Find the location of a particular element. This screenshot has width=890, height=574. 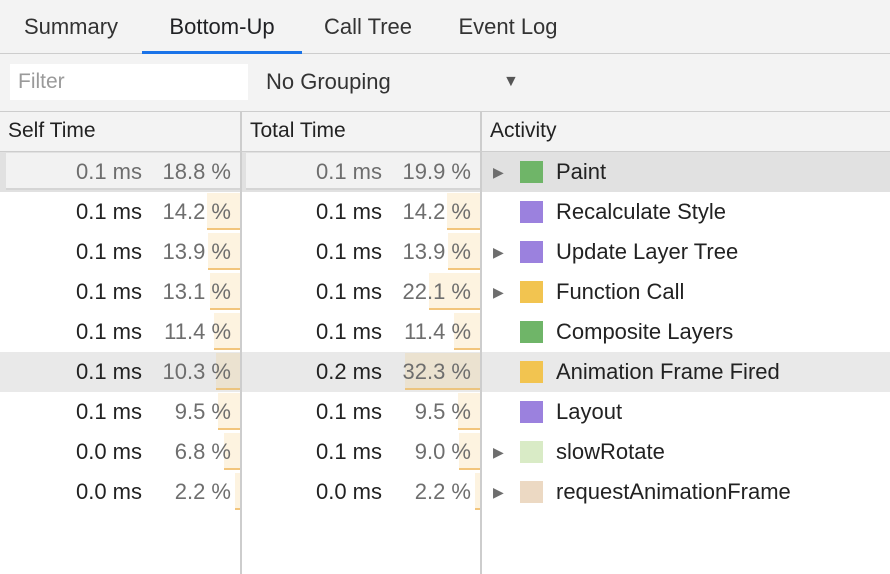

self-time-percent: 10.3 % is located at coordinates (197, 371).